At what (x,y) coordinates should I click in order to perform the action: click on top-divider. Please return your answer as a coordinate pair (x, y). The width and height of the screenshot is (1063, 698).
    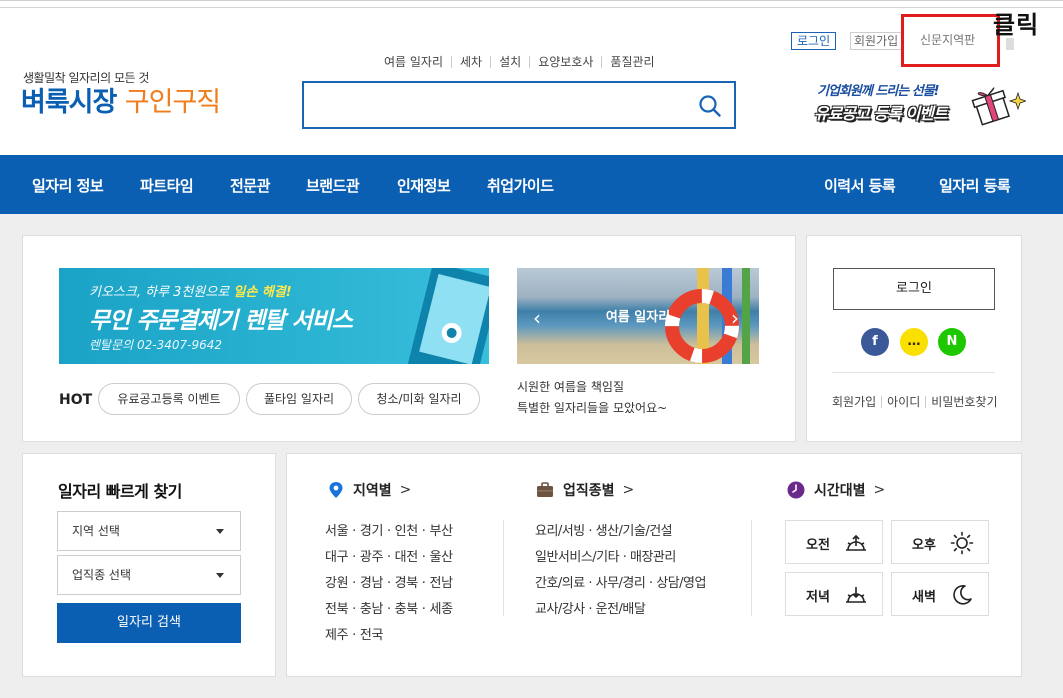
    Looking at the image, I should click on (531, 7).